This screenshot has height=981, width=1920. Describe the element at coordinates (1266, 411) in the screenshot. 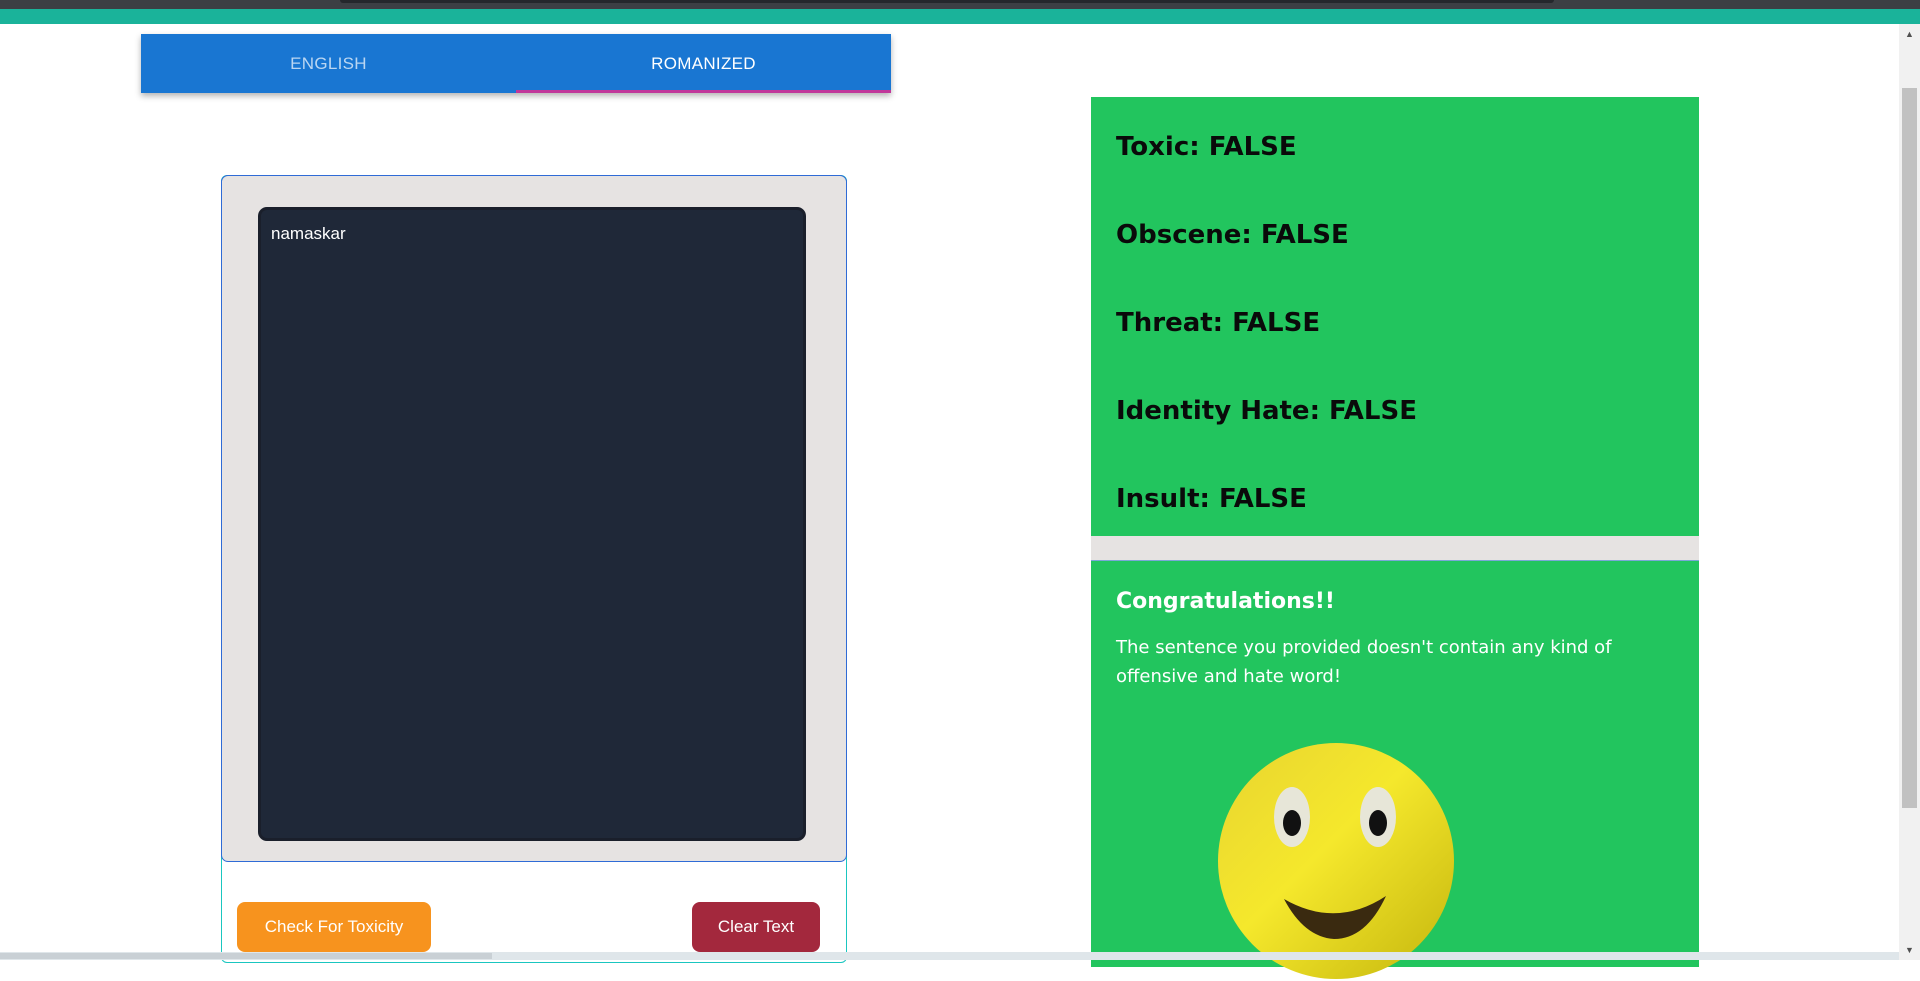

I see `result-identity-hate: Identity Hate: FALSE` at that location.